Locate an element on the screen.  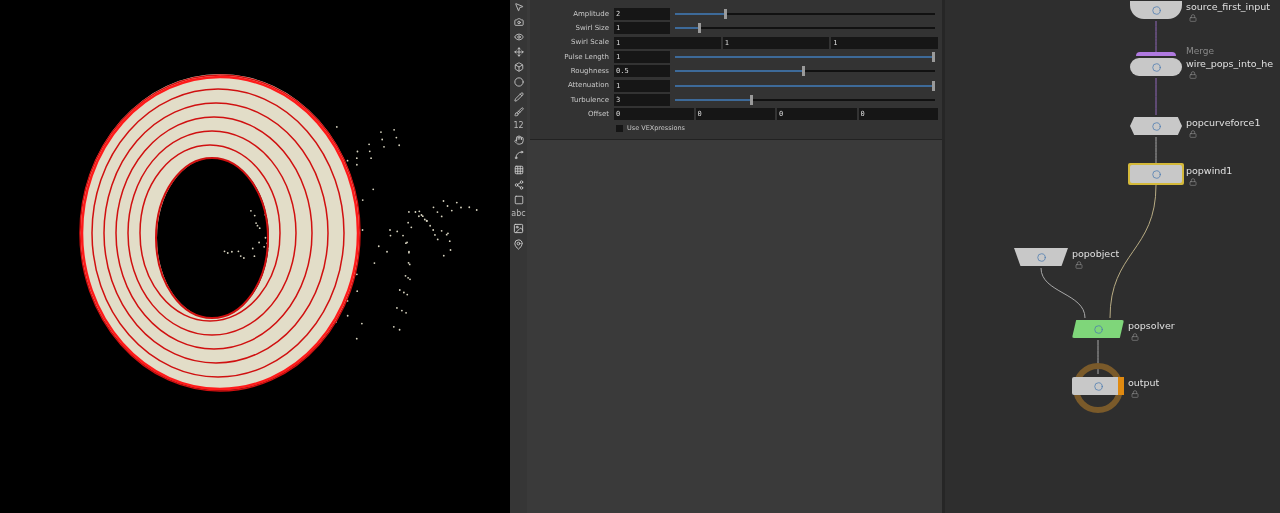
node-glyph-icon is located at coordinates (1156, 174).